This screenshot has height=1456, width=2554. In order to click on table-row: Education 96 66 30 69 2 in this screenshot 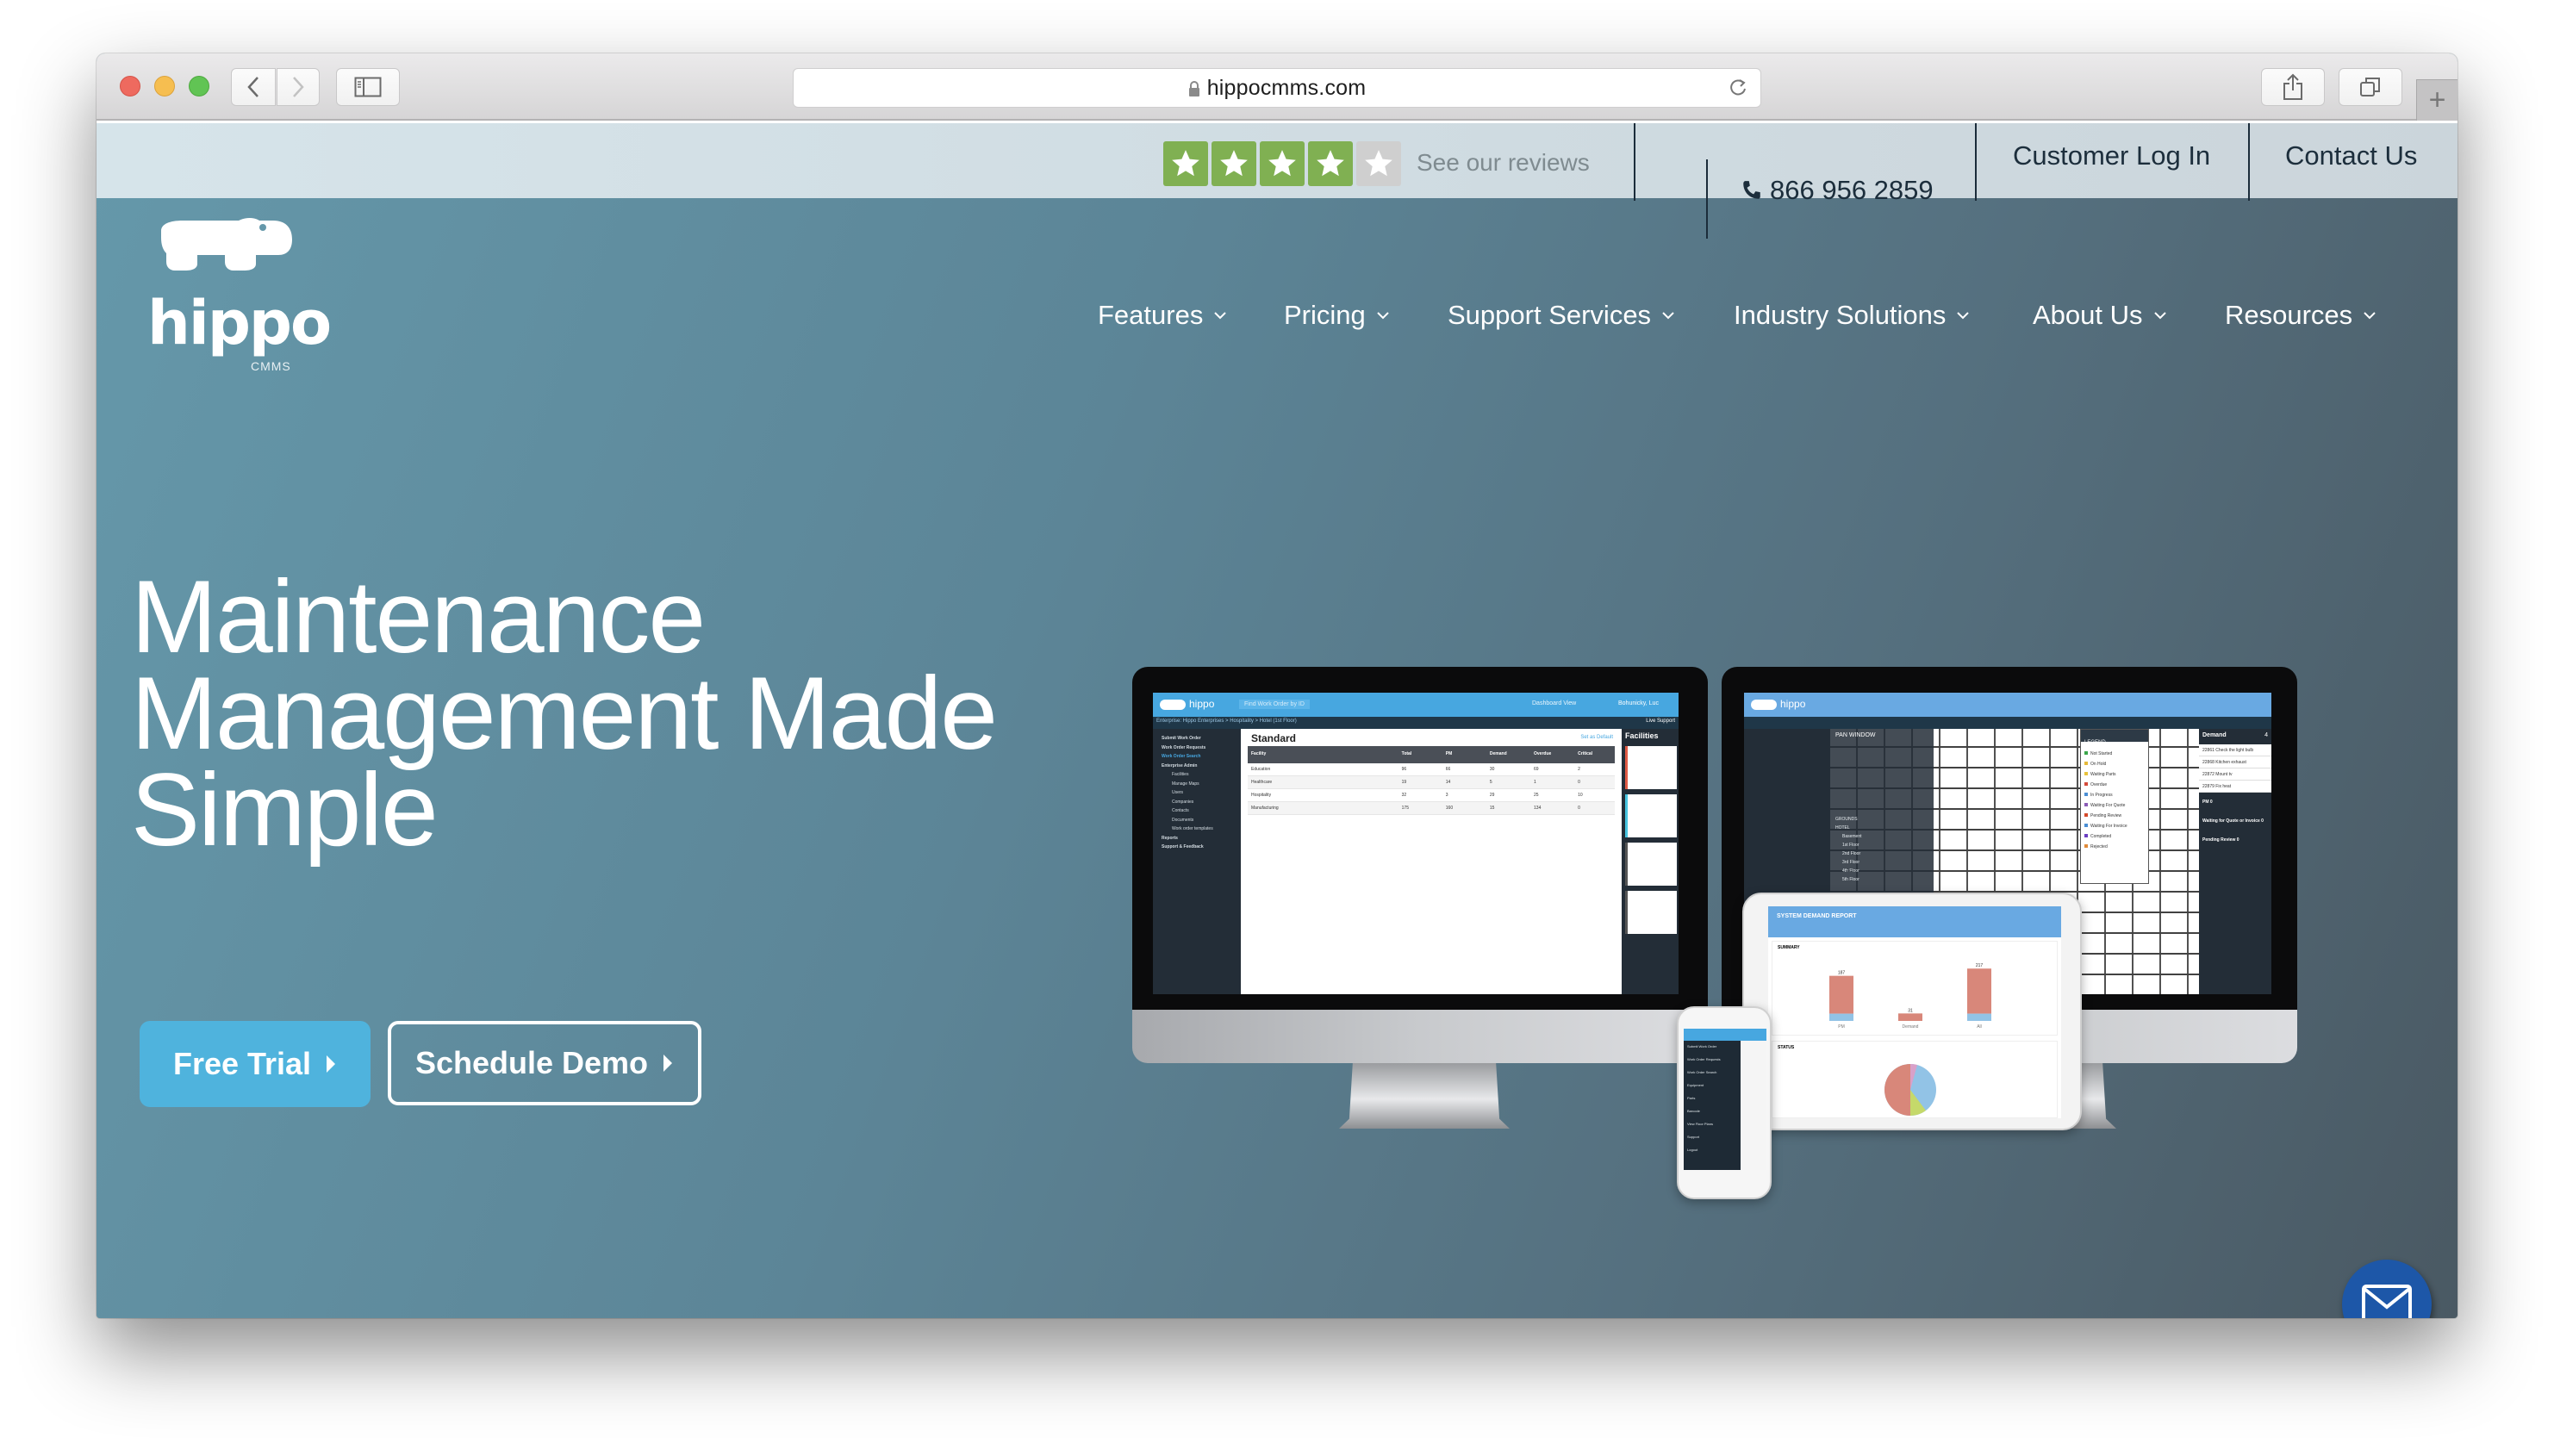, I will do `click(1431, 770)`.